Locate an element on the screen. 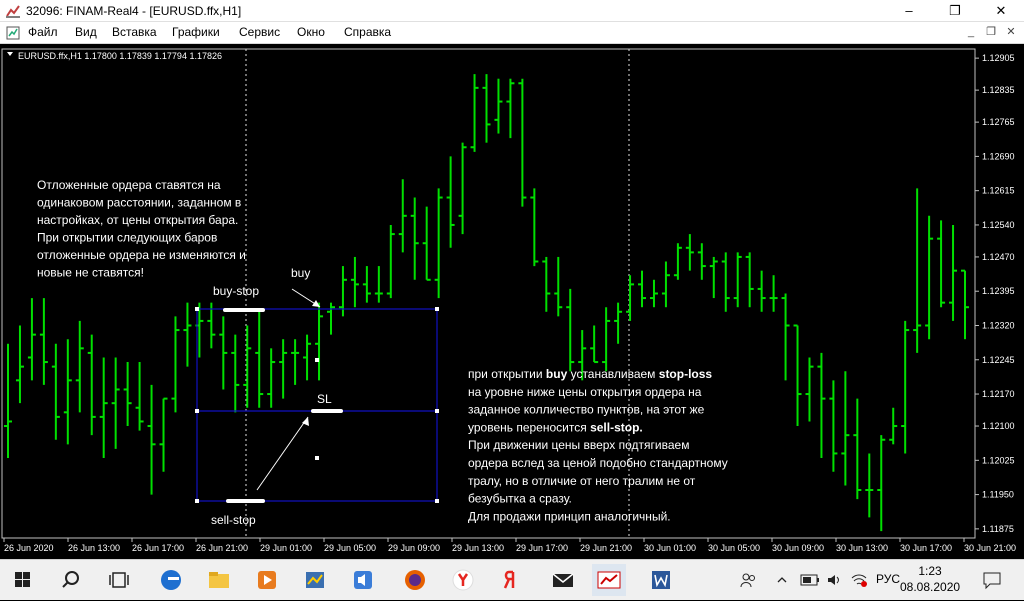  menu-window: Окно is located at coordinates (311, 32).